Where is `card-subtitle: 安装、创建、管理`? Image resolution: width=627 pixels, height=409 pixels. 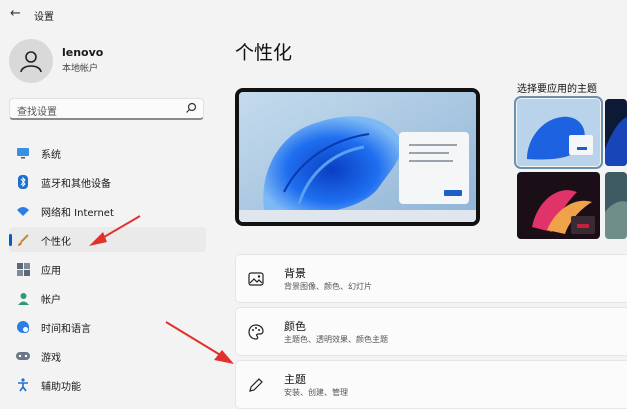 card-subtitle: 安装、创建、管理 is located at coordinates (316, 392).